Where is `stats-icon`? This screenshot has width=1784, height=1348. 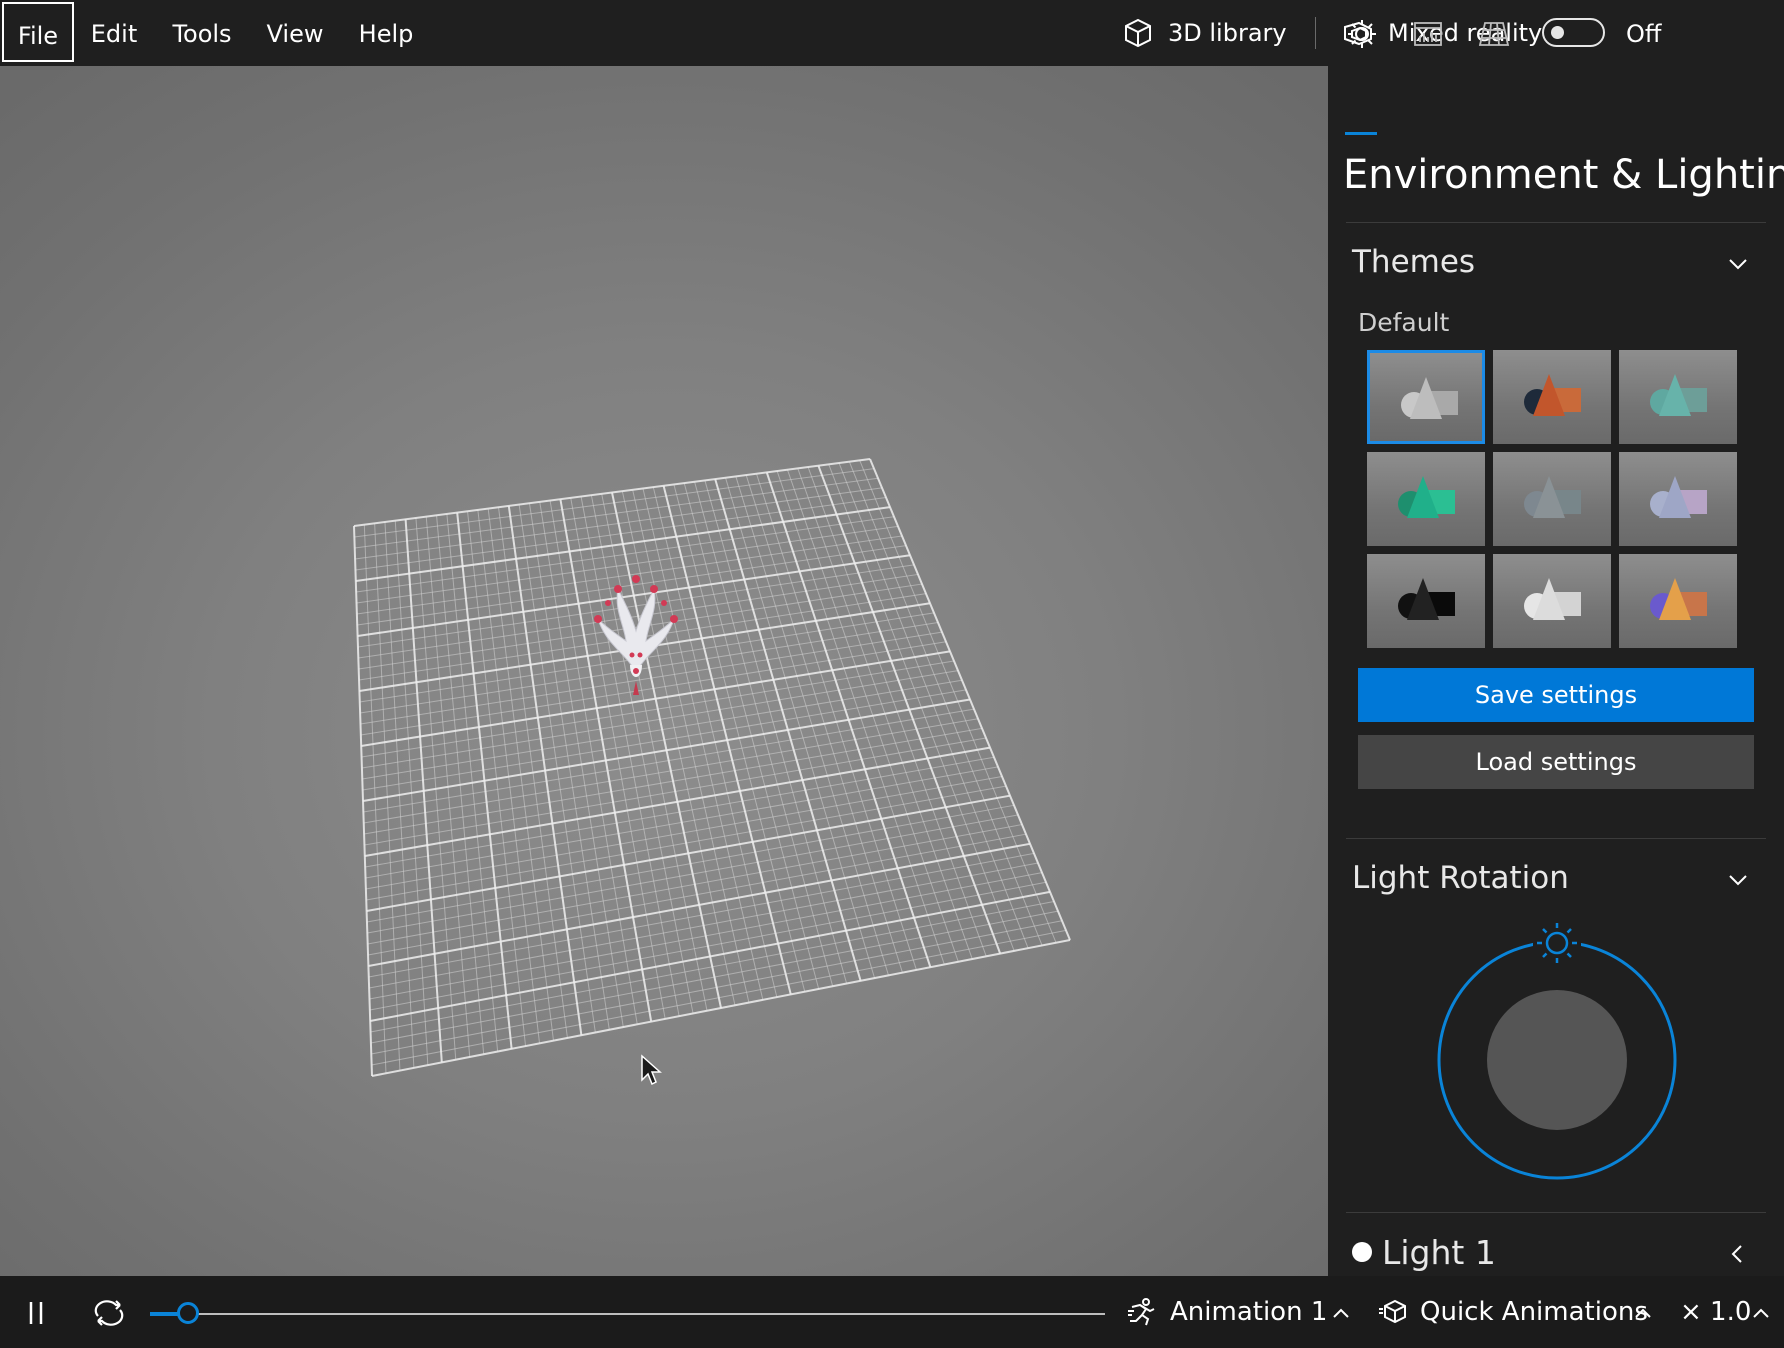
stats-icon is located at coordinates (1428, 34).